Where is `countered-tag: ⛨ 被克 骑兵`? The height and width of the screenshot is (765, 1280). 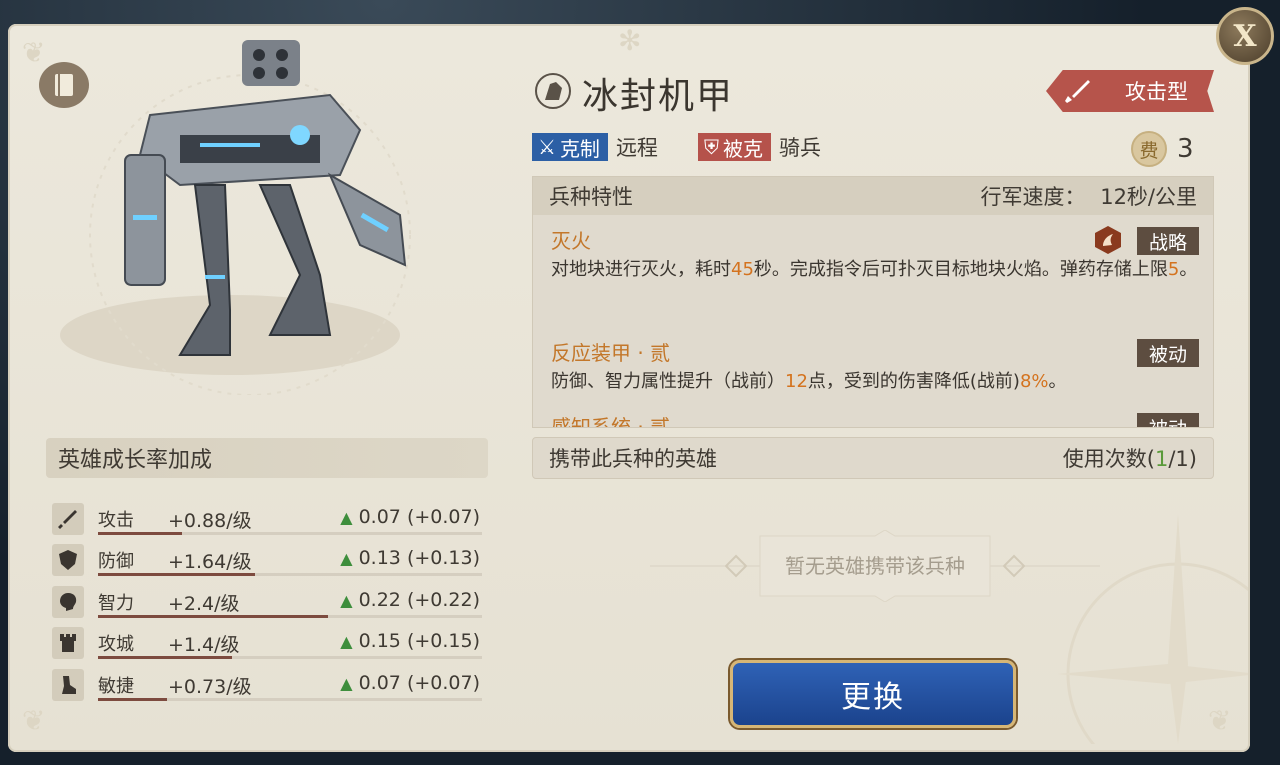 countered-tag: ⛨ 被克 骑兵 is located at coordinates (759, 147).